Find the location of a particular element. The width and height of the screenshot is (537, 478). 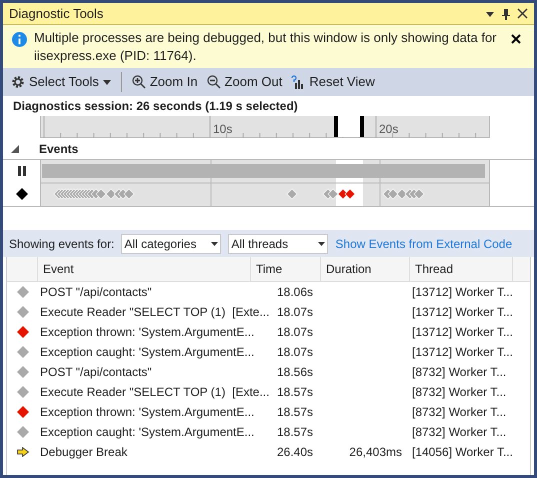

reset-view-button: Reset View is located at coordinates (333, 82).